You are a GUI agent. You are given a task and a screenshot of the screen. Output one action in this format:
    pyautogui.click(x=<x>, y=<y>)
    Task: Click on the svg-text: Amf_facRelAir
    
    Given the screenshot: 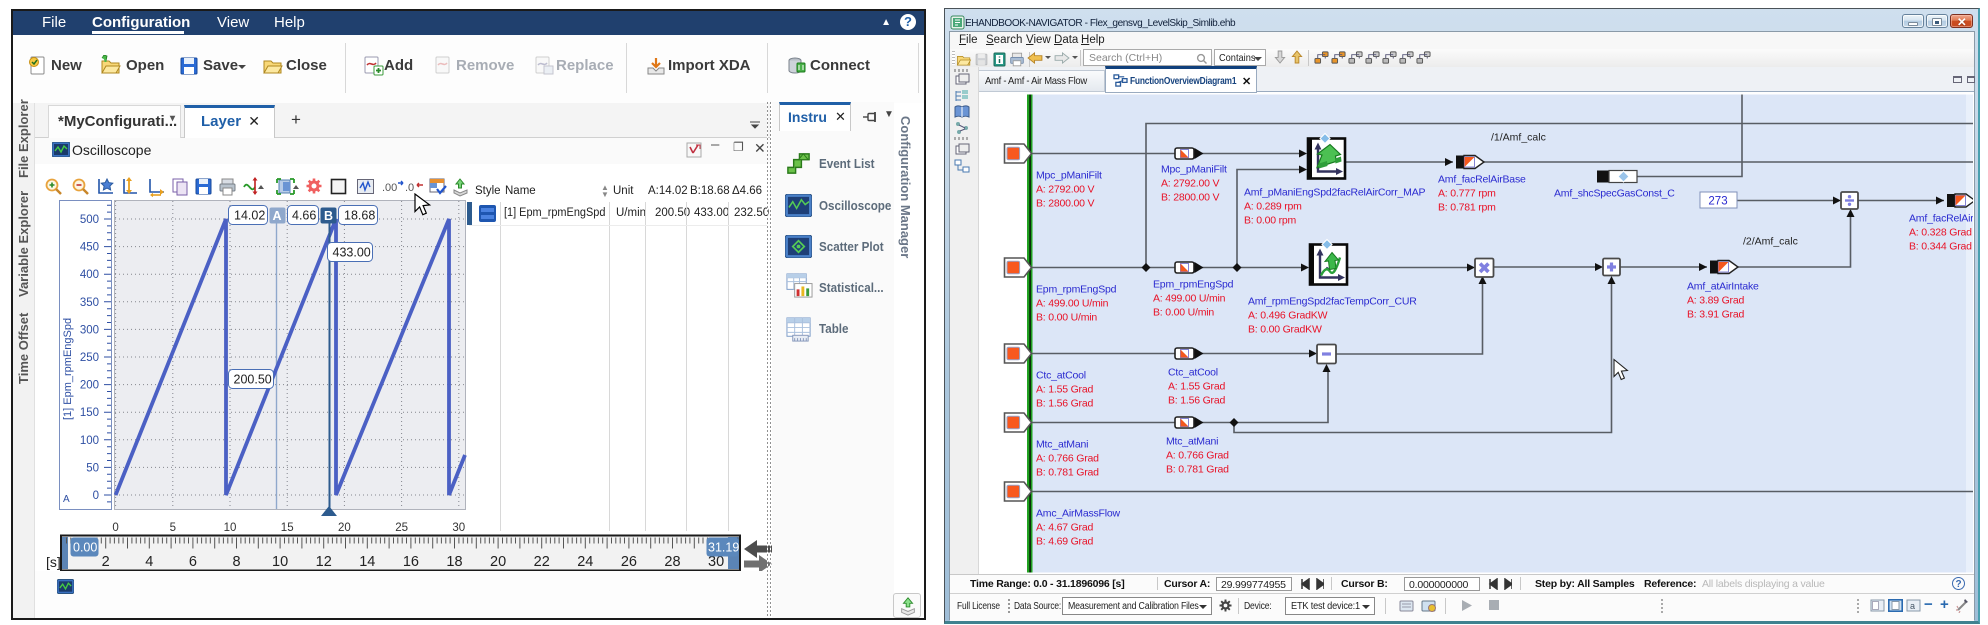 What is the action you would take?
    pyautogui.click(x=1941, y=219)
    